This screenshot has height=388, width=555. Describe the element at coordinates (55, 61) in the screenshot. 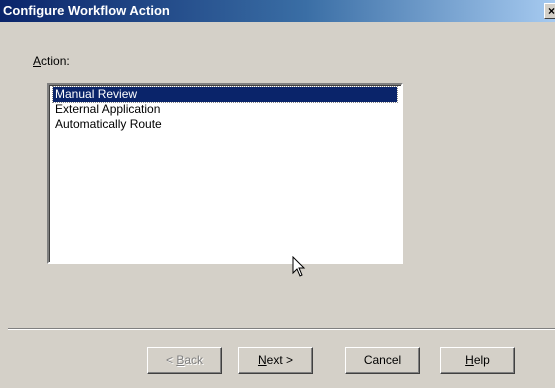

I see `action-label-text: ction:` at that location.